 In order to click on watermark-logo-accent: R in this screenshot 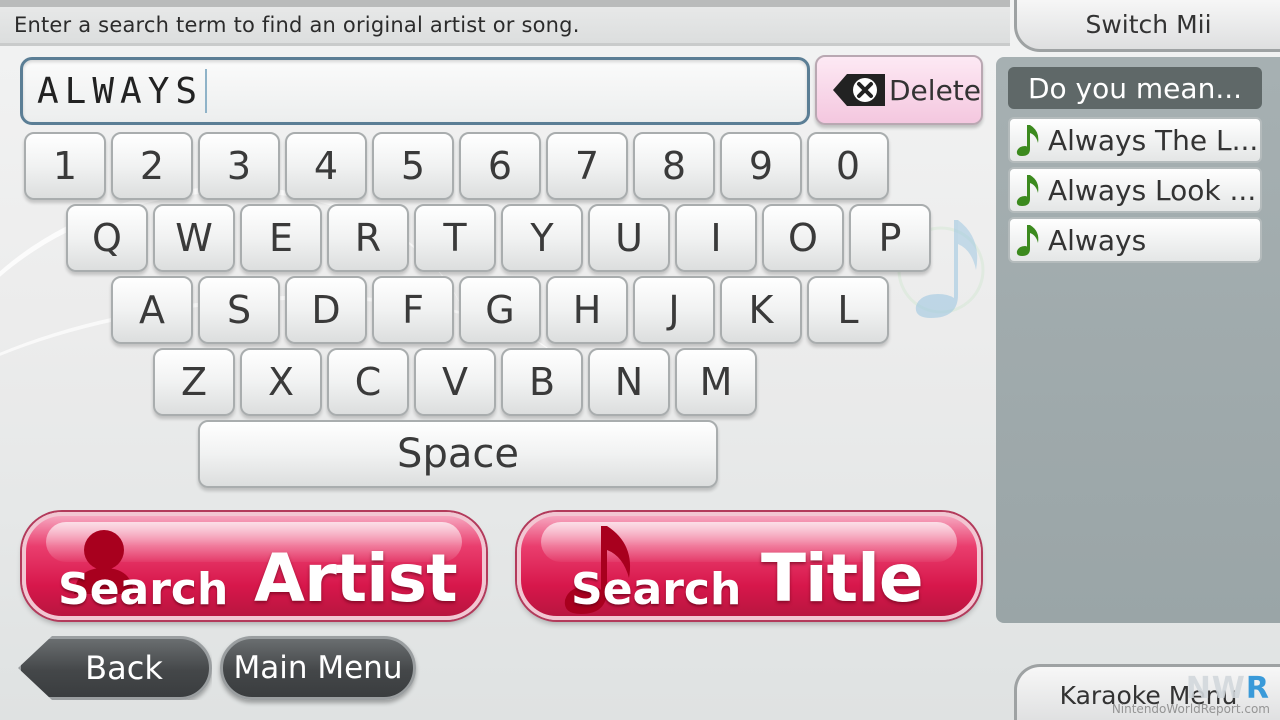, I will do `click(1257, 688)`.